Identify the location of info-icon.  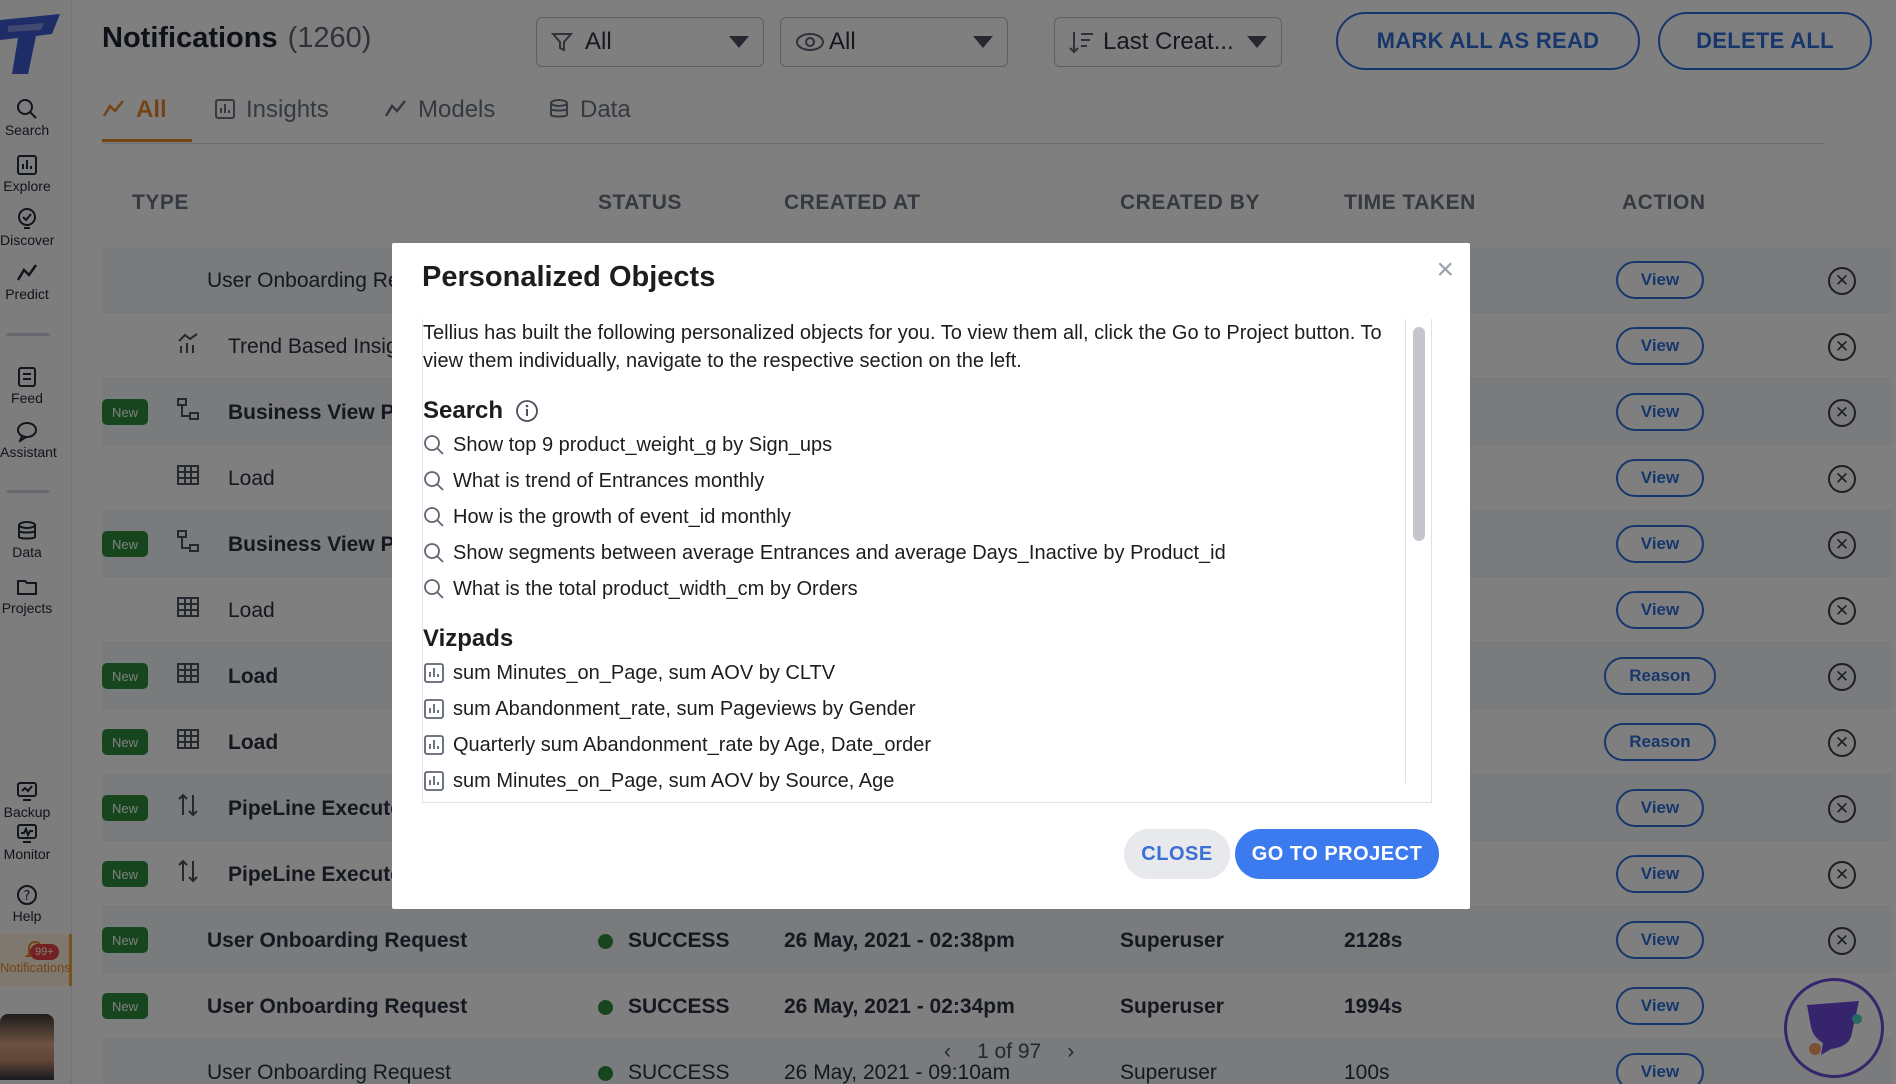
(527, 411).